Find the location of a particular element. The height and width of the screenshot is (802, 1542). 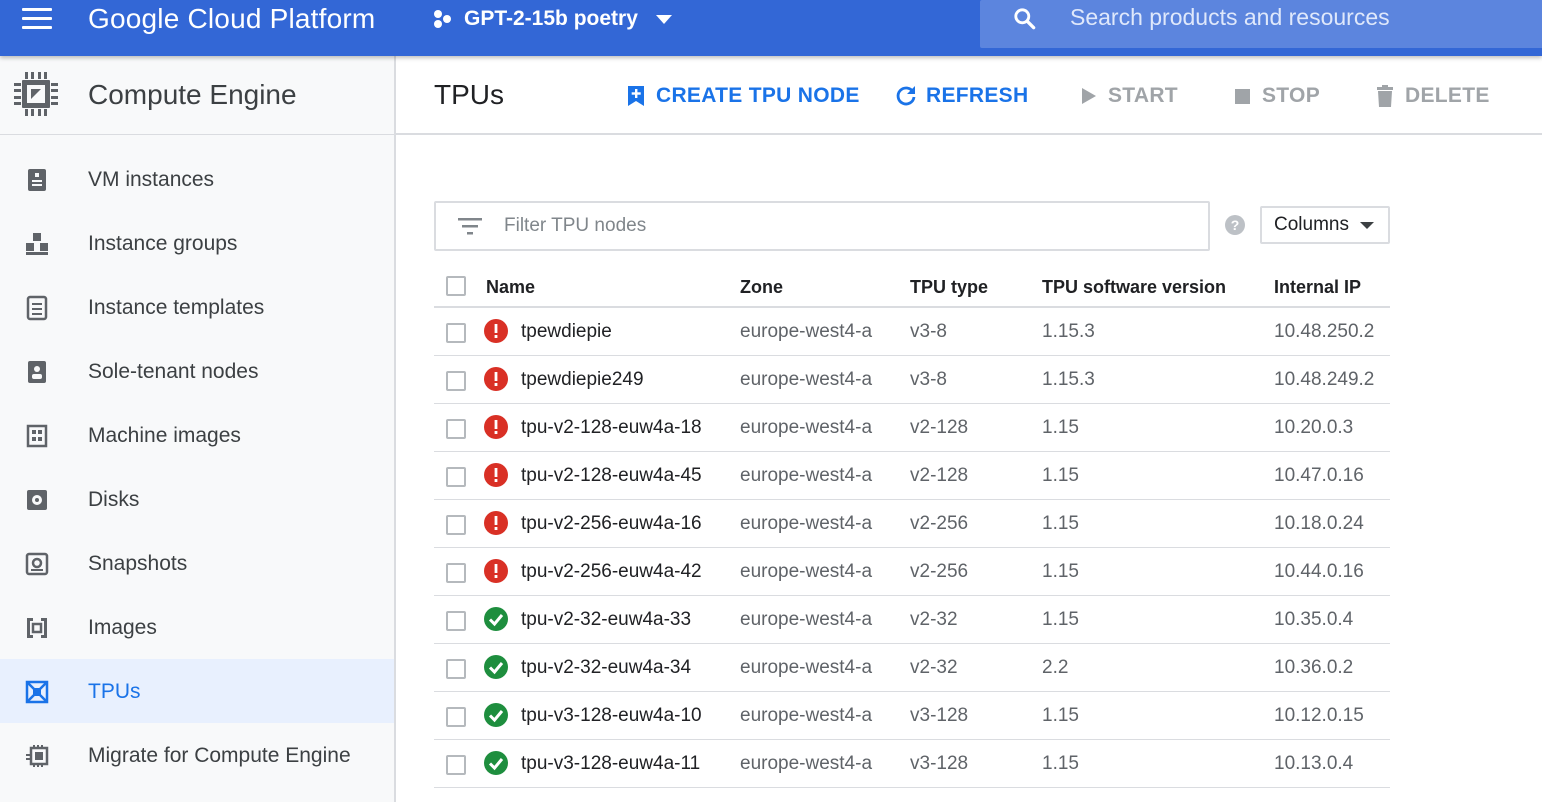

help-icon: ? is located at coordinates (1235, 225).